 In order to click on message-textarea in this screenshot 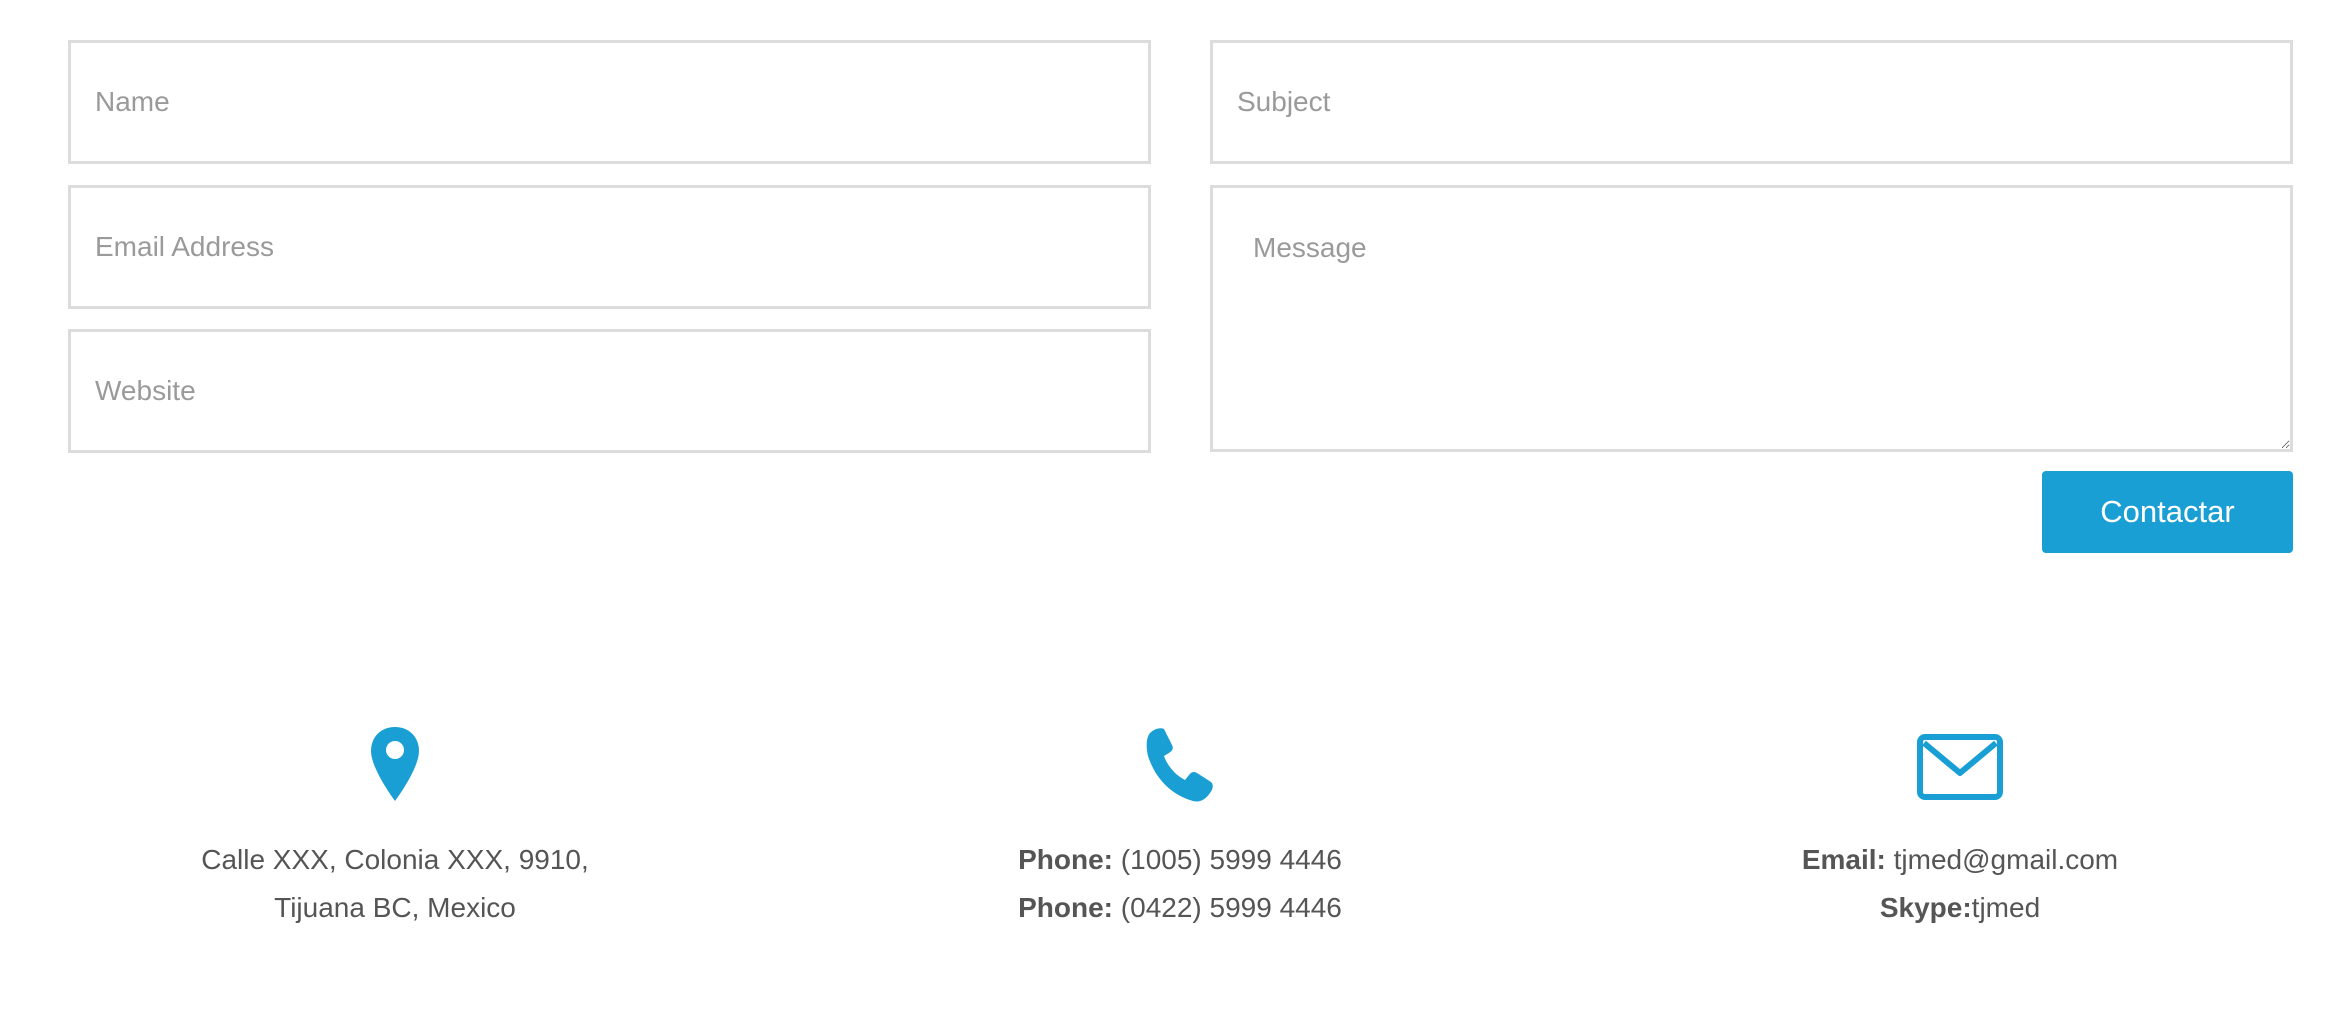, I will do `click(1751, 318)`.